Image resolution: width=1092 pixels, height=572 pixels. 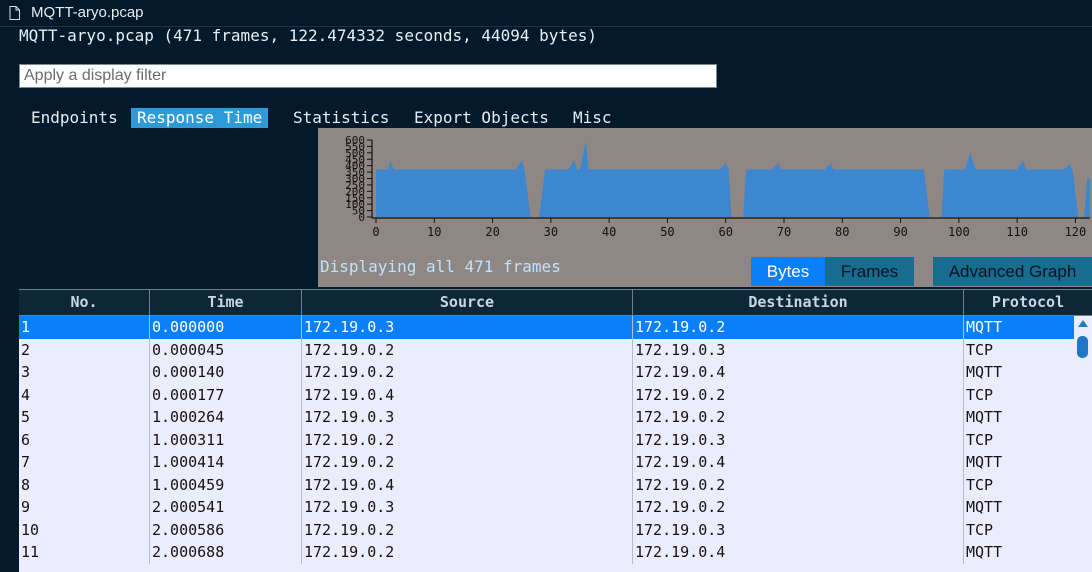 I want to click on table-row: 11 2.000688 172.19.0.2 172.19.0.4 MQTT, so click(x=547, y=552).